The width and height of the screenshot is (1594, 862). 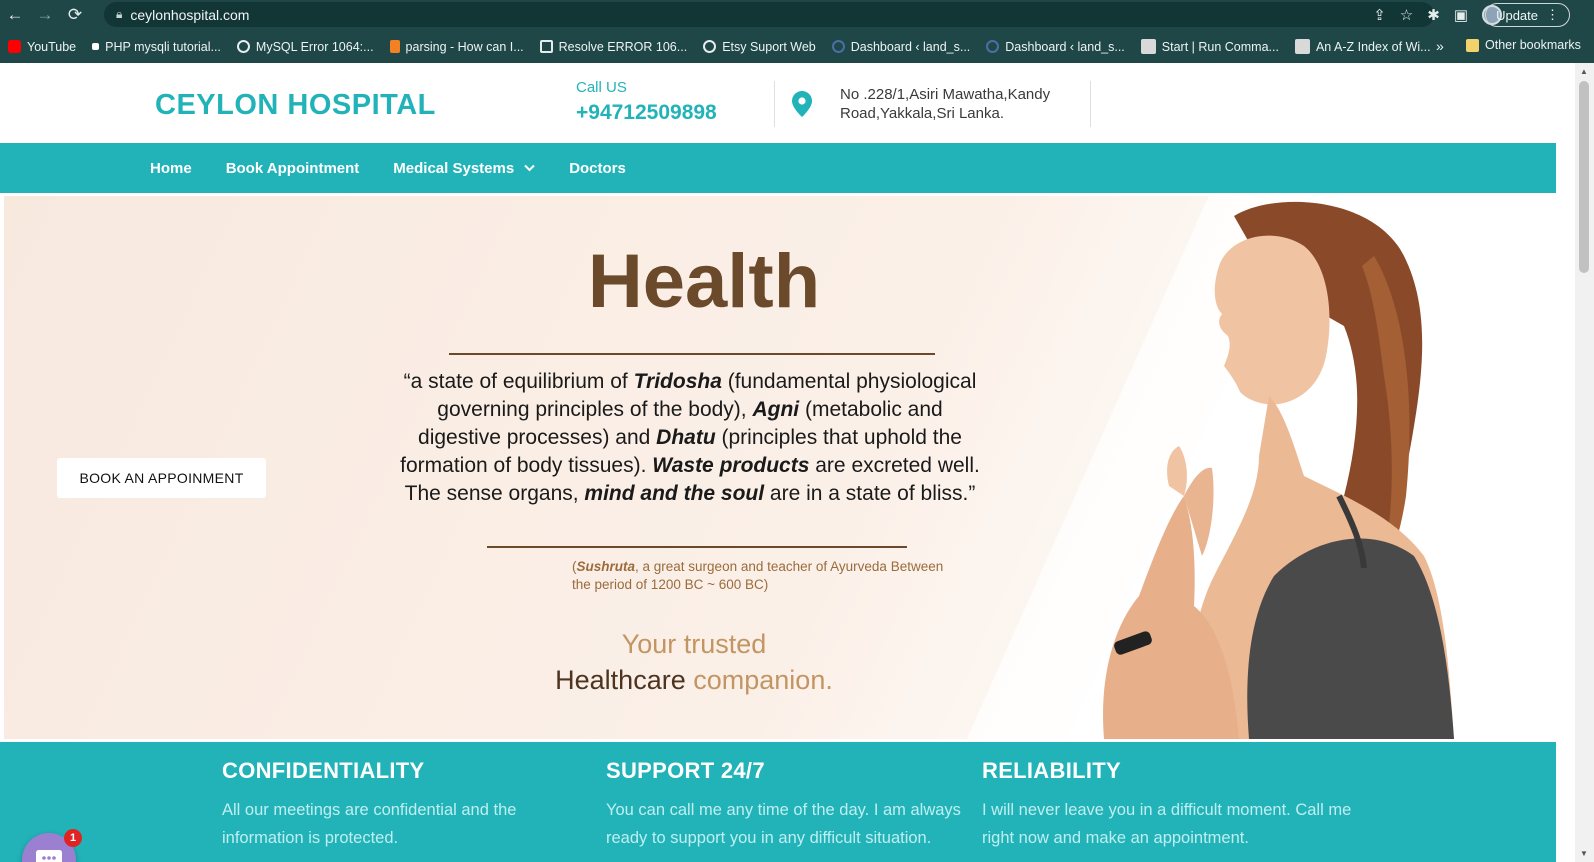 I want to click on nav-doctors: Doctors, so click(x=597, y=168).